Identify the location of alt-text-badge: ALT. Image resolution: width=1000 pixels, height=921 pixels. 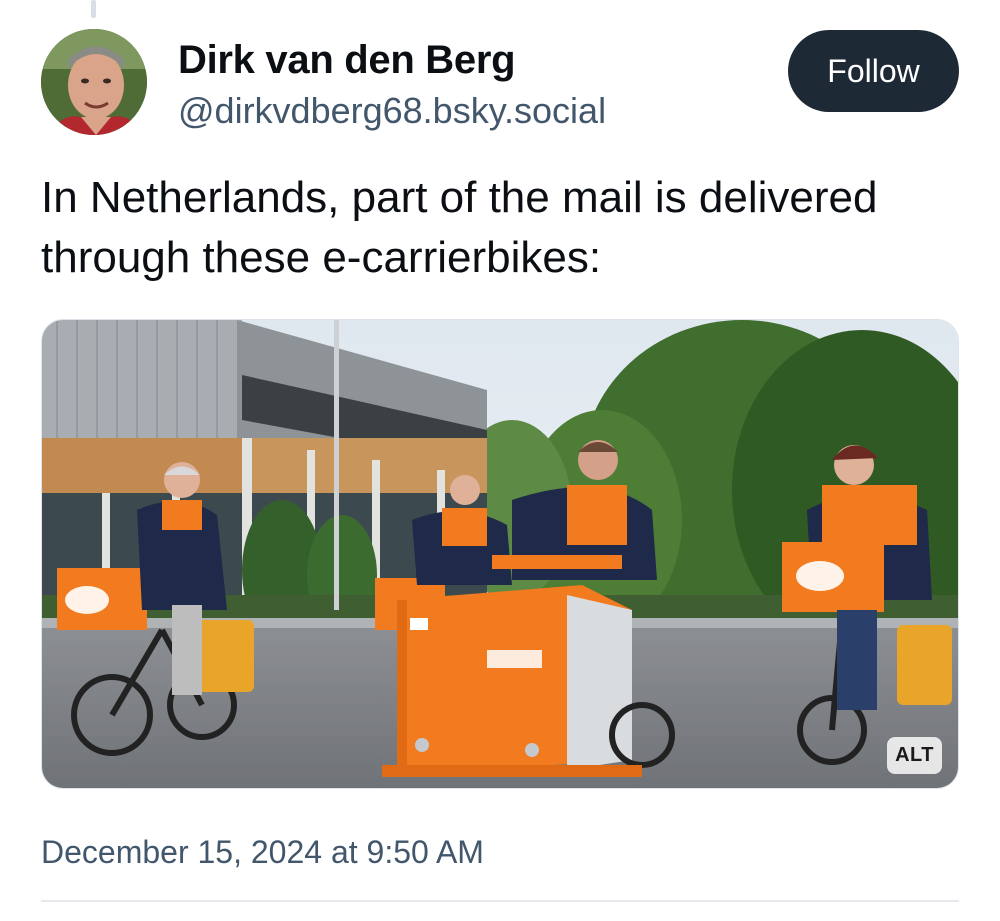
(914, 755).